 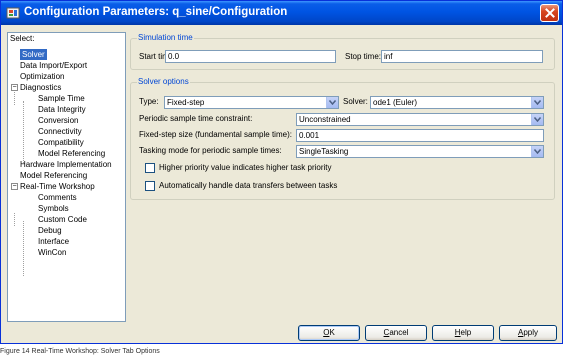 What do you see at coordinates (66, 164) in the screenshot?
I see `tree-item-hardware-implementation: Hardware Implementation` at bounding box center [66, 164].